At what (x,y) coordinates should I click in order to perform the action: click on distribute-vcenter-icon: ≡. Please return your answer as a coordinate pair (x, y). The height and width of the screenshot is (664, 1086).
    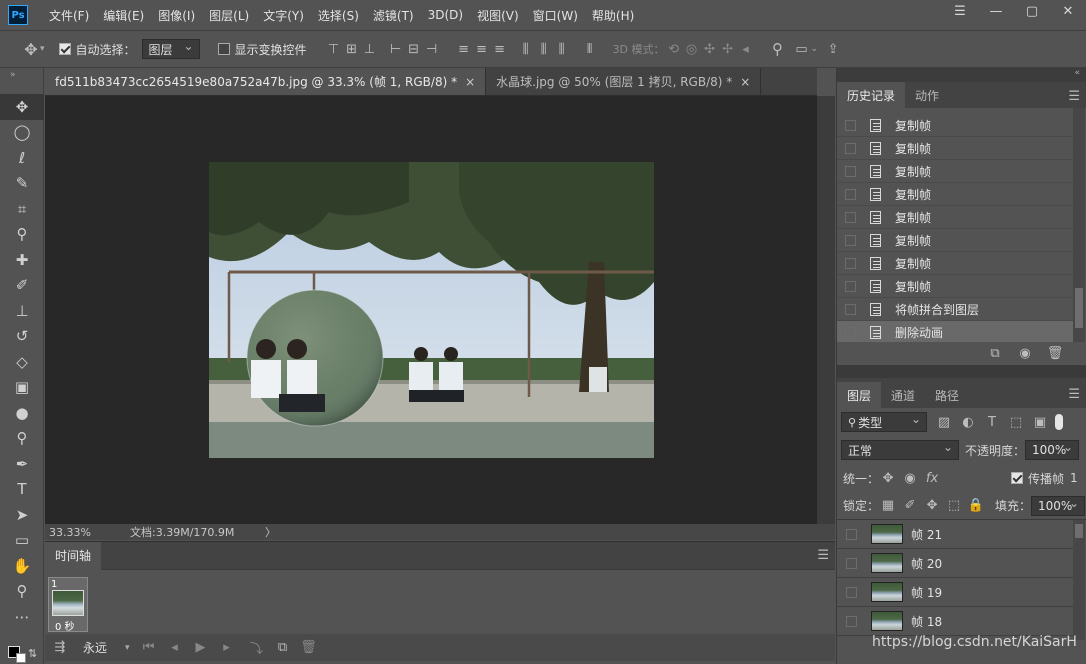
    Looking at the image, I should click on (482, 49).